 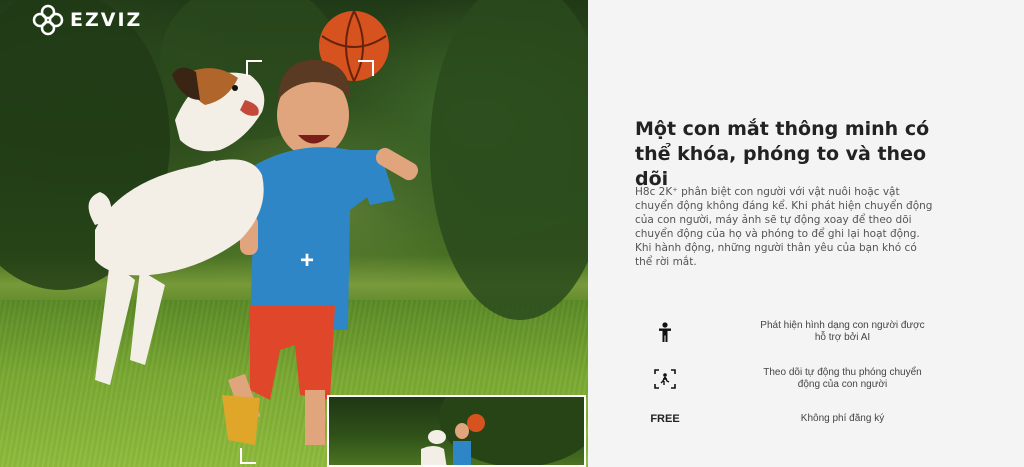 What do you see at coordinates (665, 379) in the screenshot?
I see `motion-tracking-icon` at bounding box center [665, 379].